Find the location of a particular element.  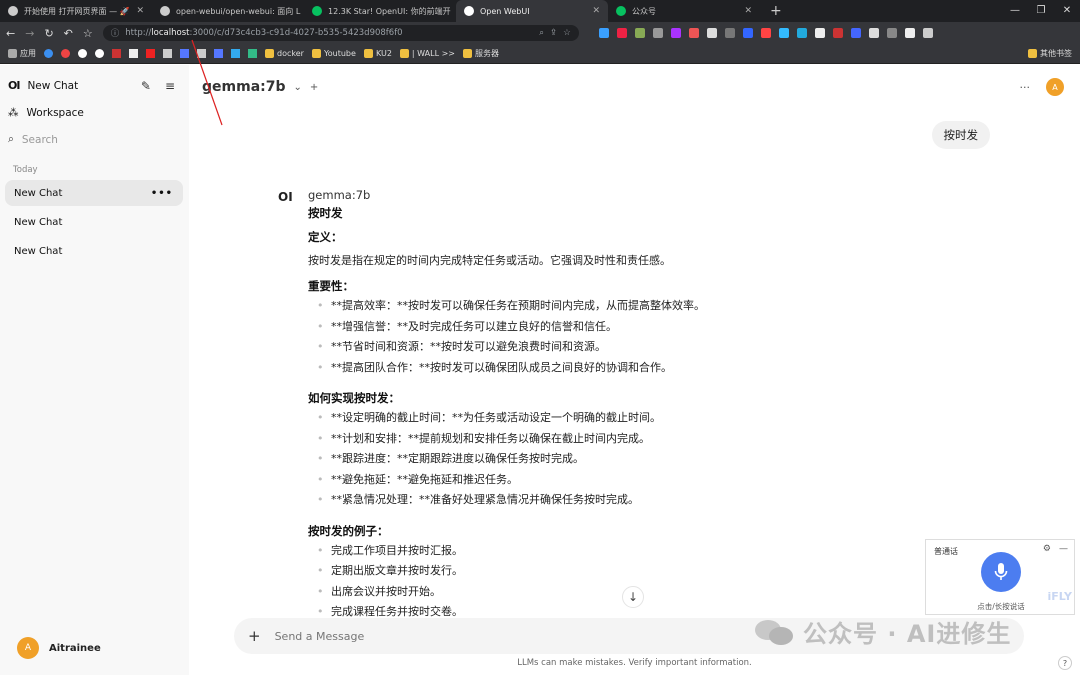

wechat-favicon-icon is located at coordinates (317, 11).